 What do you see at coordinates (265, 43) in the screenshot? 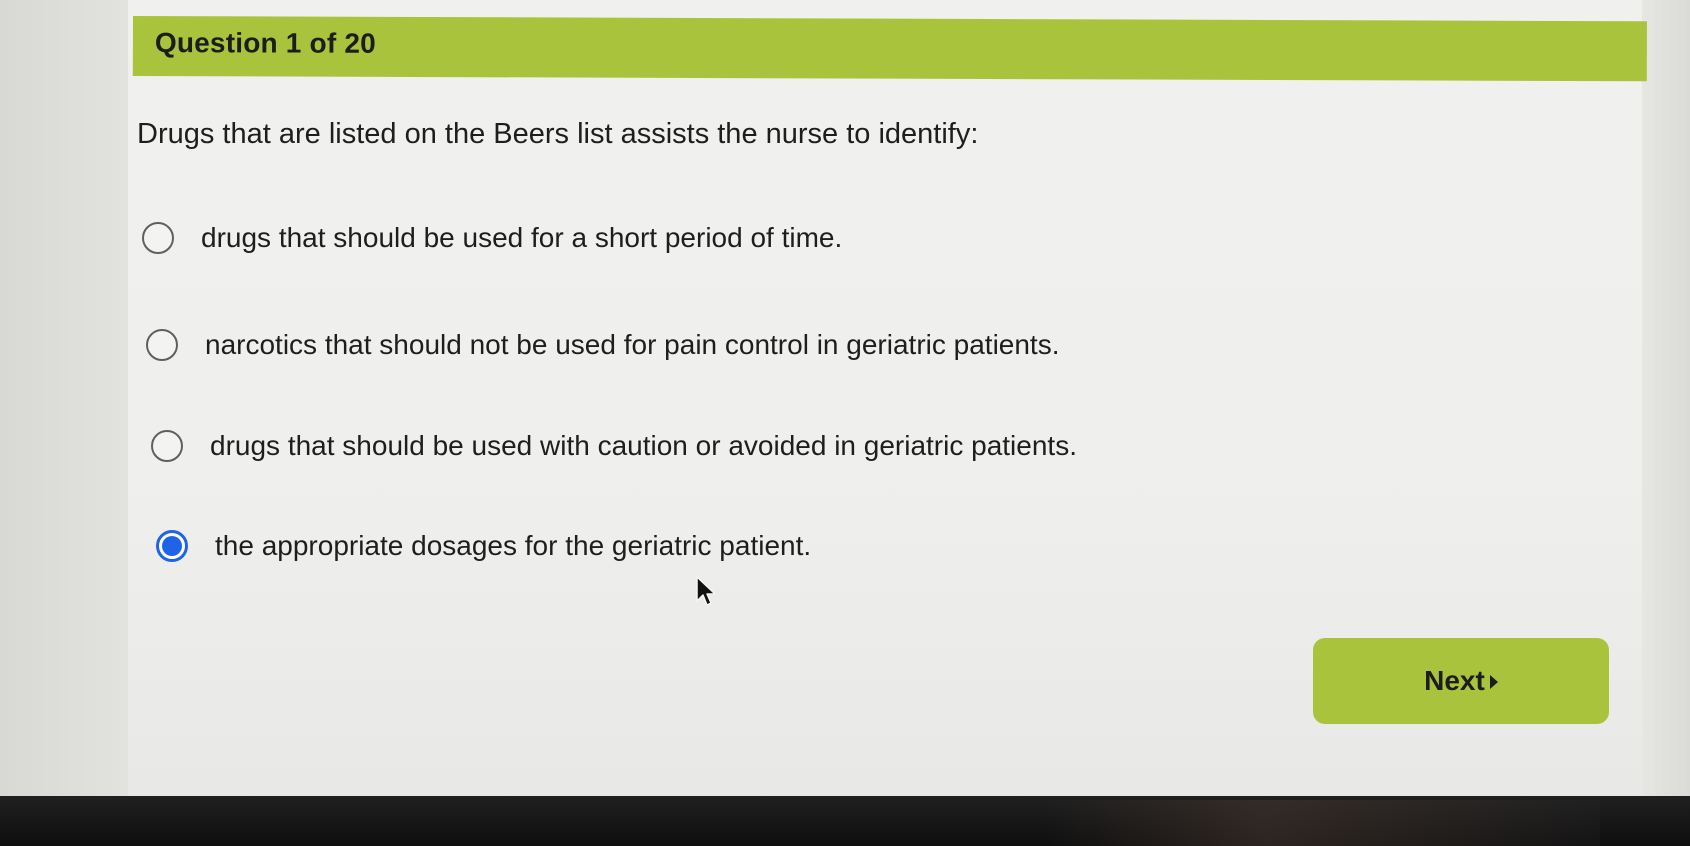
I see `question-counter: Question 1 of 20` at bounding box center [265, 43].